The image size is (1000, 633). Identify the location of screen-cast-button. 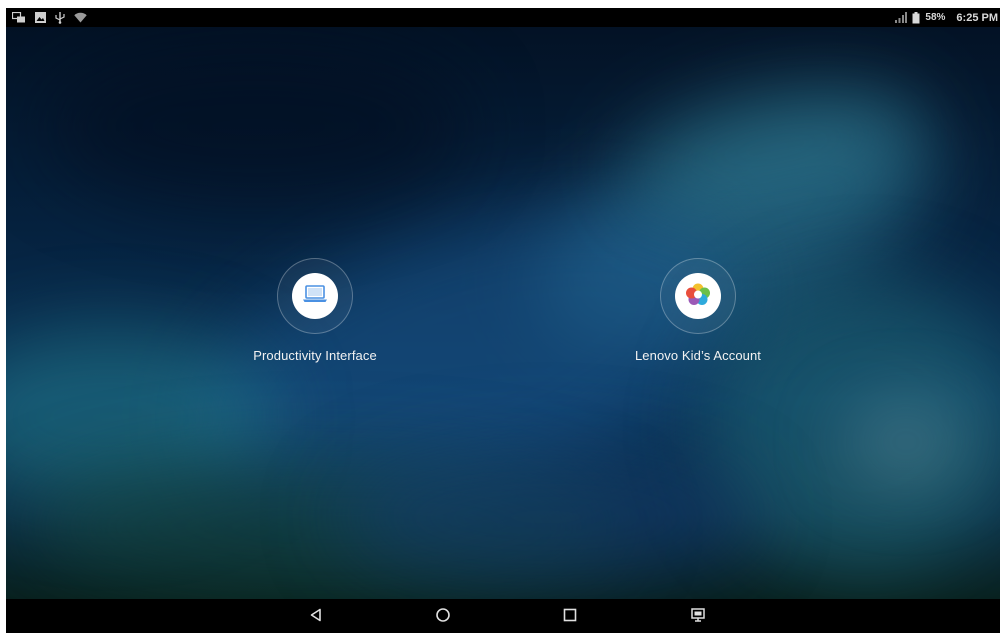
(698, 617).